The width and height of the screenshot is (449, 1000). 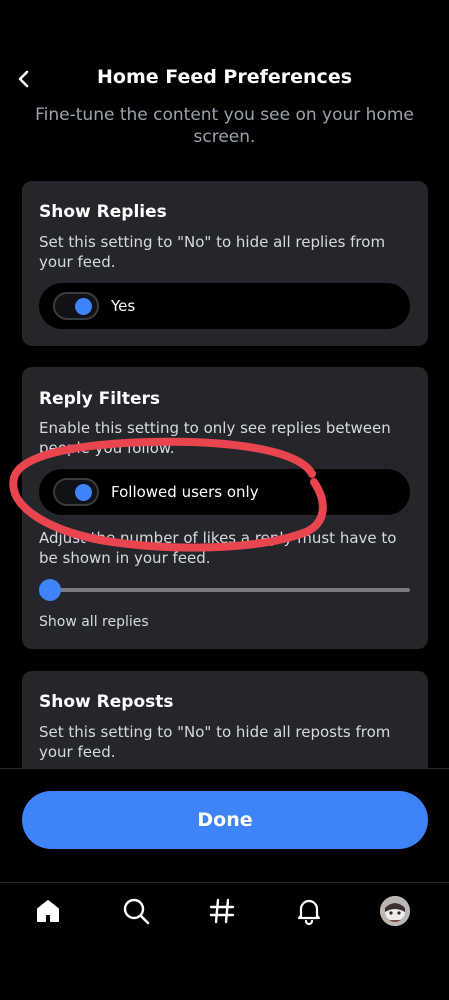 I want to click on done-button: Done, so click(x=225, y=820).